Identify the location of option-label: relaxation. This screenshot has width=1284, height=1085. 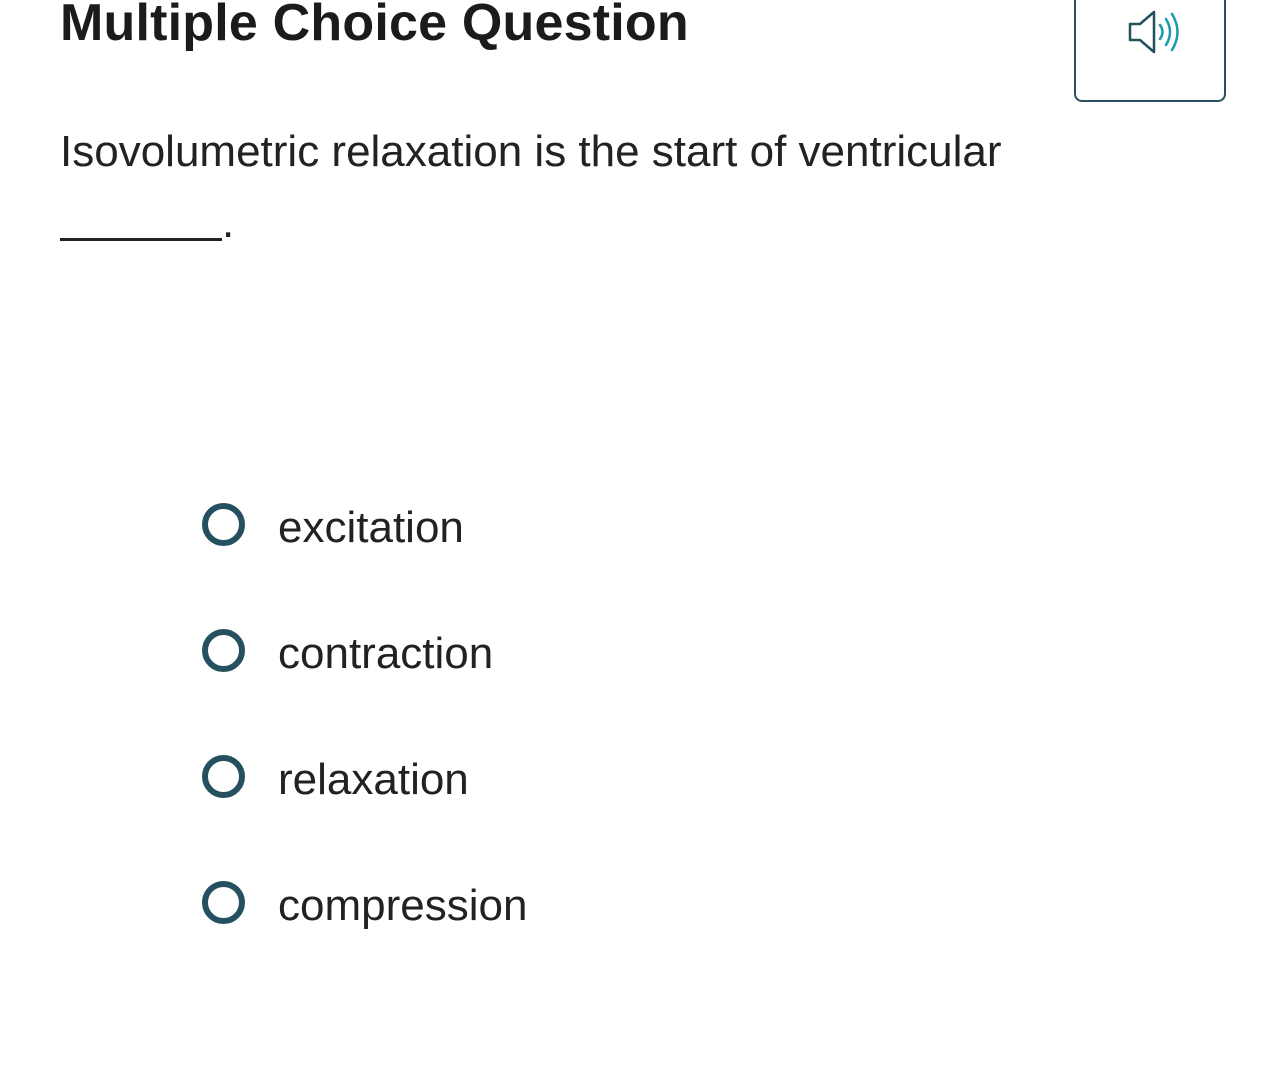
(373, 779).